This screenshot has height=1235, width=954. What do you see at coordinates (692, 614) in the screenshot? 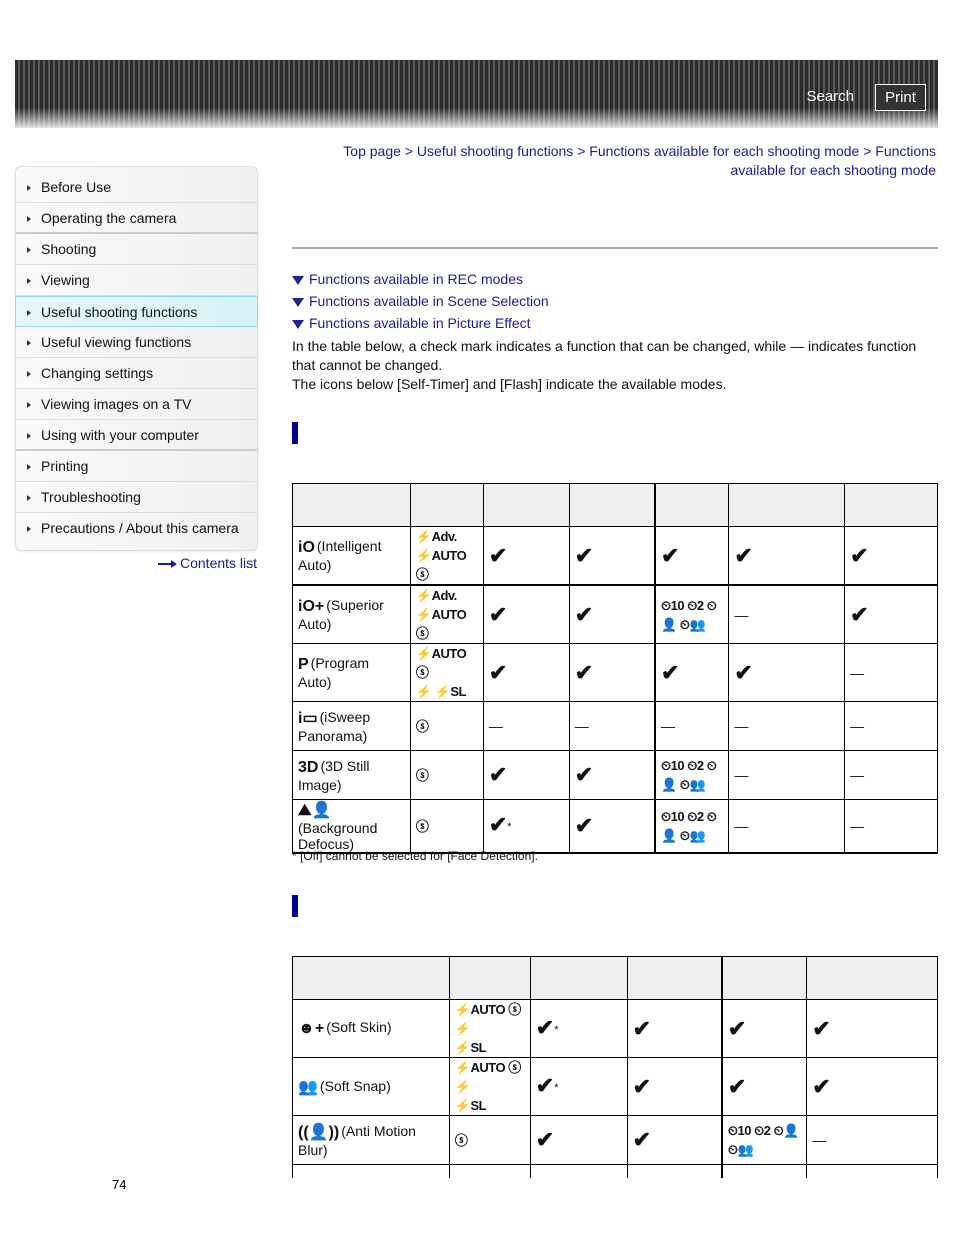
I see `function-cell: ⏲10 ⏲2 ⏲👤 ⏲👥` at bounding box center [692, 614].